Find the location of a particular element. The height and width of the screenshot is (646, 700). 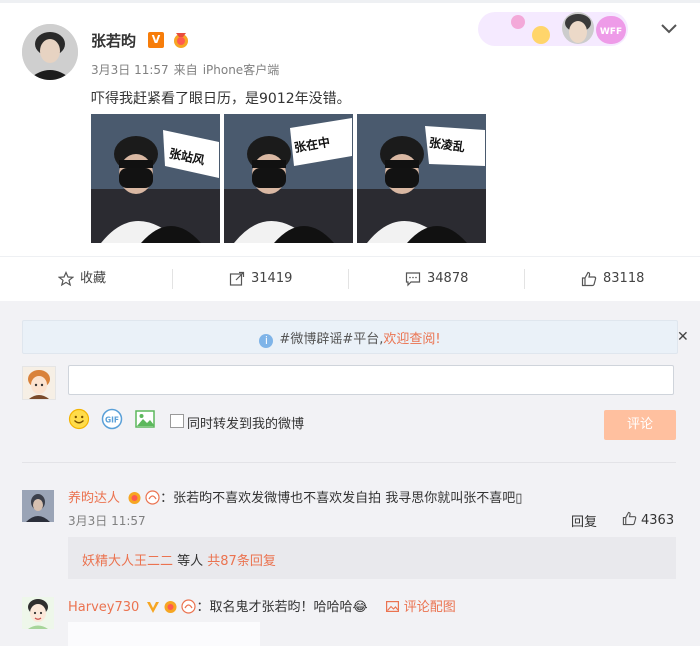

comment-pic-link: 评论配图 is located at coordinates (420, 607).